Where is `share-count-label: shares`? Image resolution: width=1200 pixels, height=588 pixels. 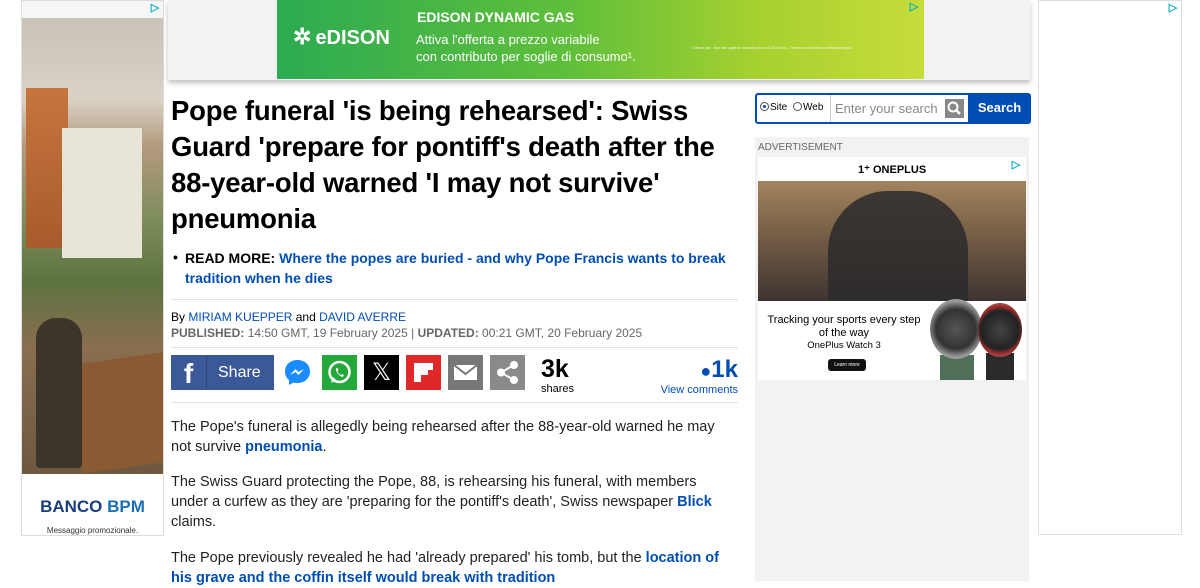 share-count-label: shares is located at coordinates (558, 389).